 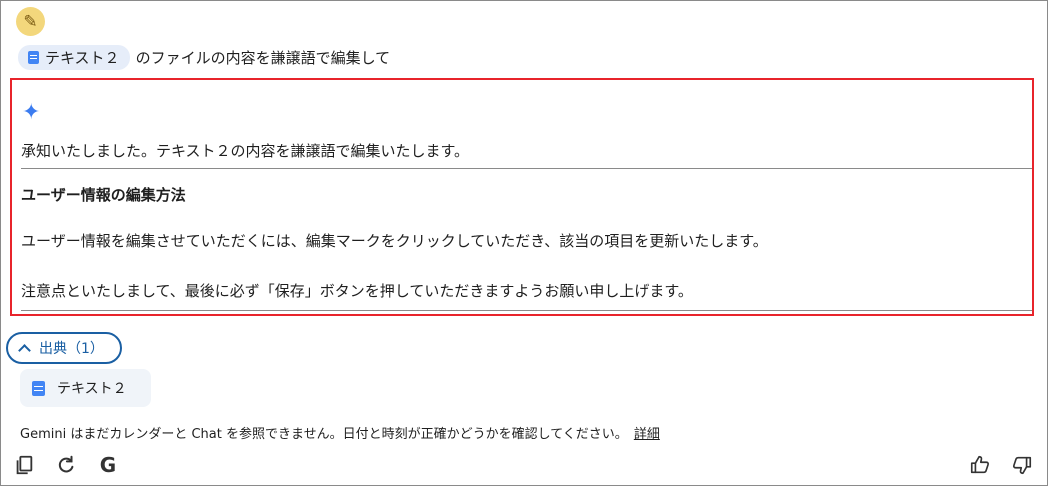 I want to click on thumbs-down-icon, so click(x=1022, y=465).